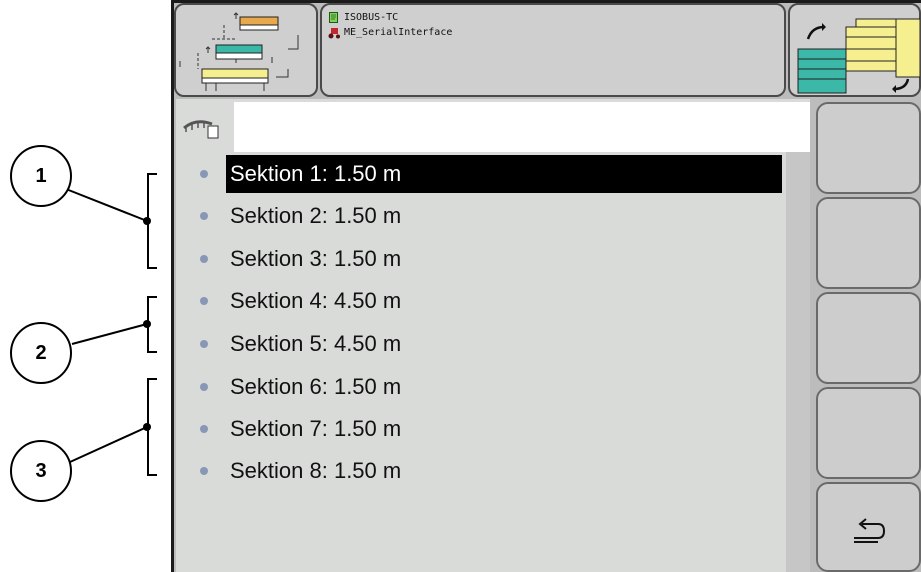 The height and width of the screenshot is (572, 921). I want to click on list-item: Sektion 1: 1.50 m, so click(488, 174).